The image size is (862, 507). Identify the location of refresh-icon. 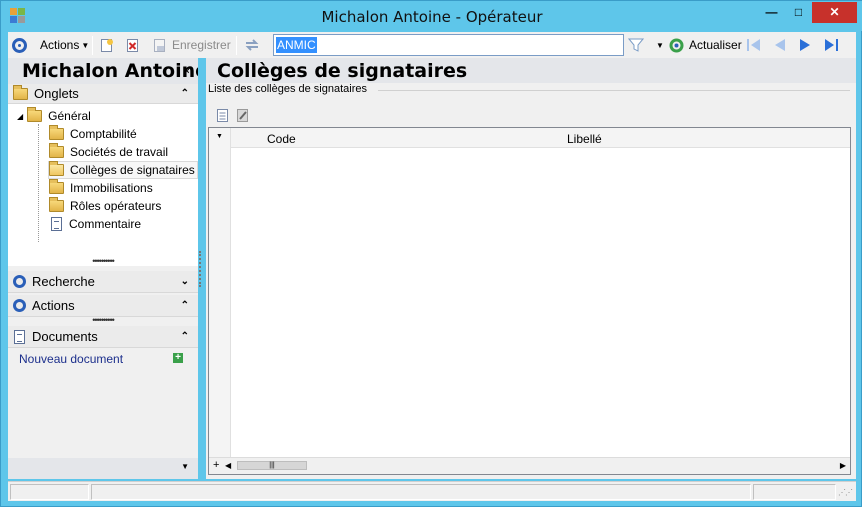
(676, 45).